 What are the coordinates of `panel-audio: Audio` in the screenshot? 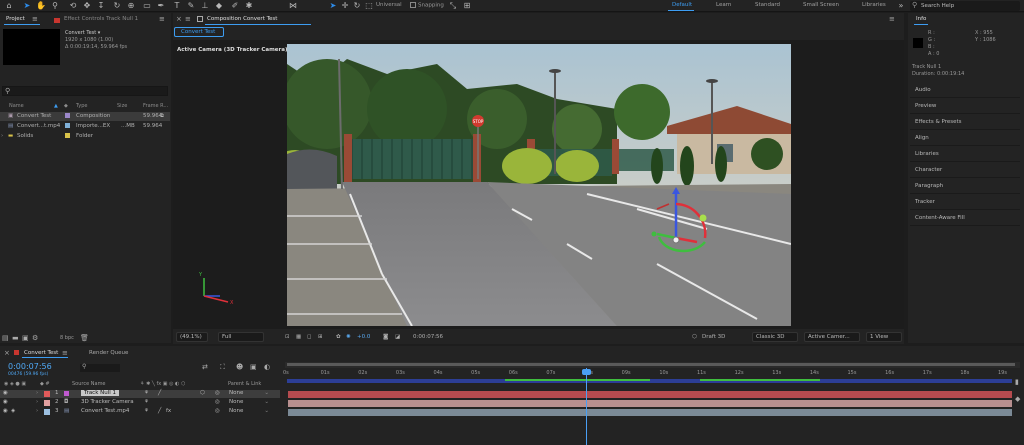 It's located at (965, 91).